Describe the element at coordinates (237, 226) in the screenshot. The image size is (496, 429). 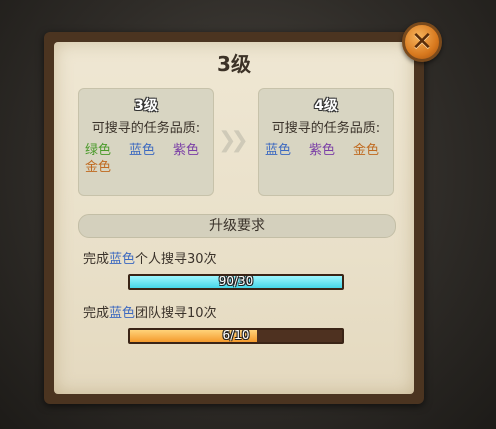
I see `requirements-heading: 升级要求` at that location.